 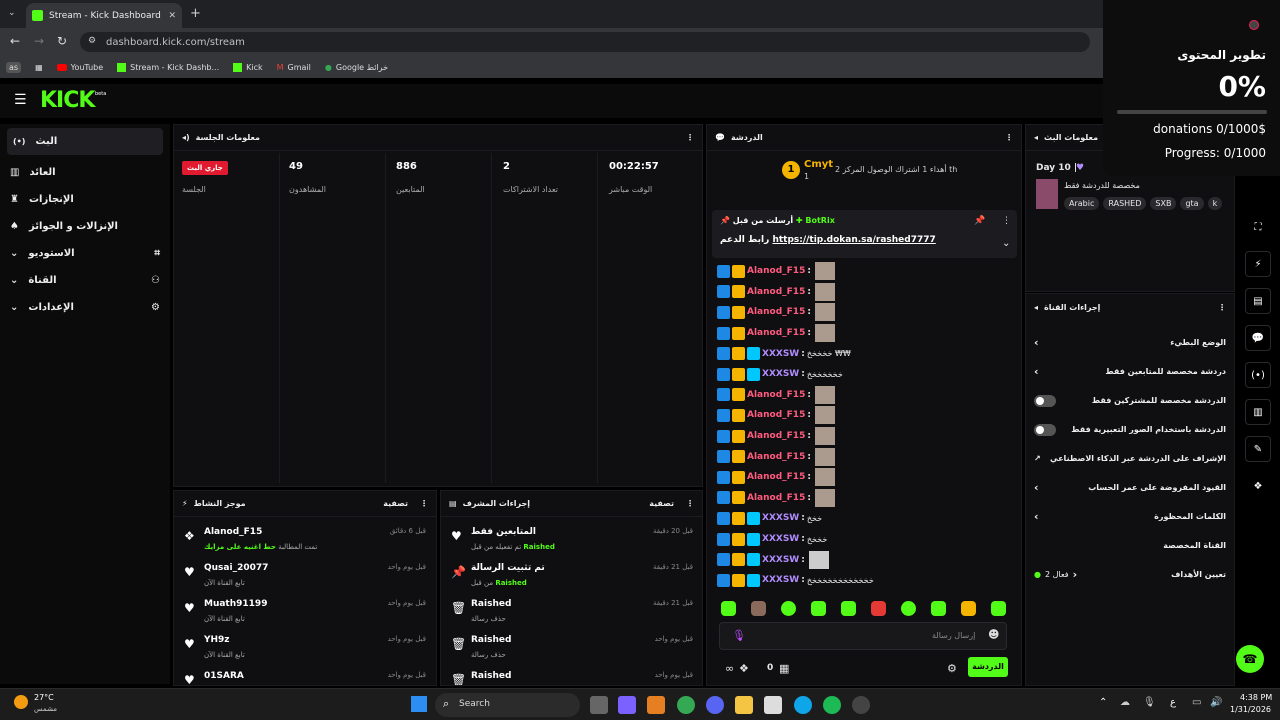 I want to click on stream-thumbnail, so click(x=1047, y=194).